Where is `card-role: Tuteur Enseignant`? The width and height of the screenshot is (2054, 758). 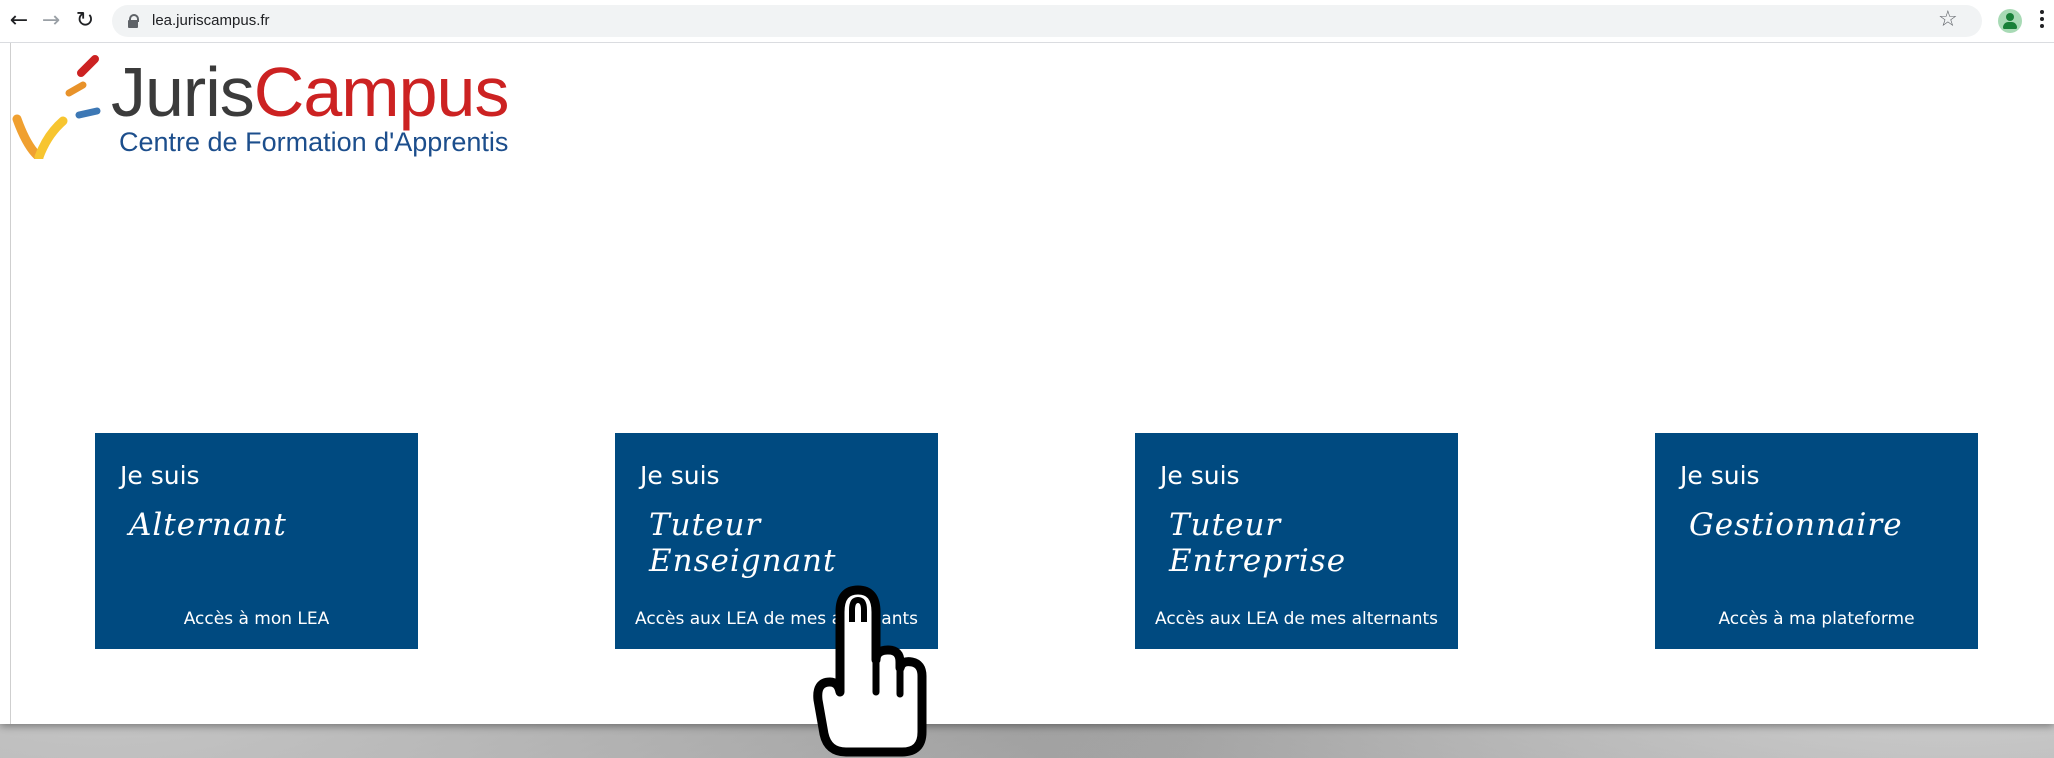
card-role: Tuteur Enseignant is located at coordinates (743, 543).